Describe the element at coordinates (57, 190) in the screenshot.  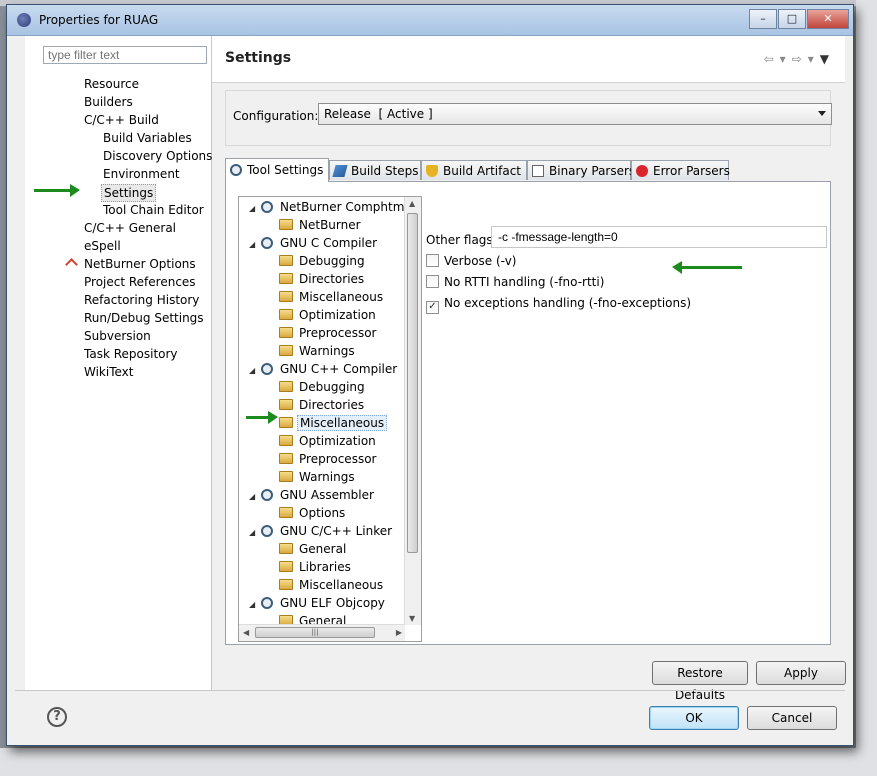
I see `annotation-arrow-settings` at that location.